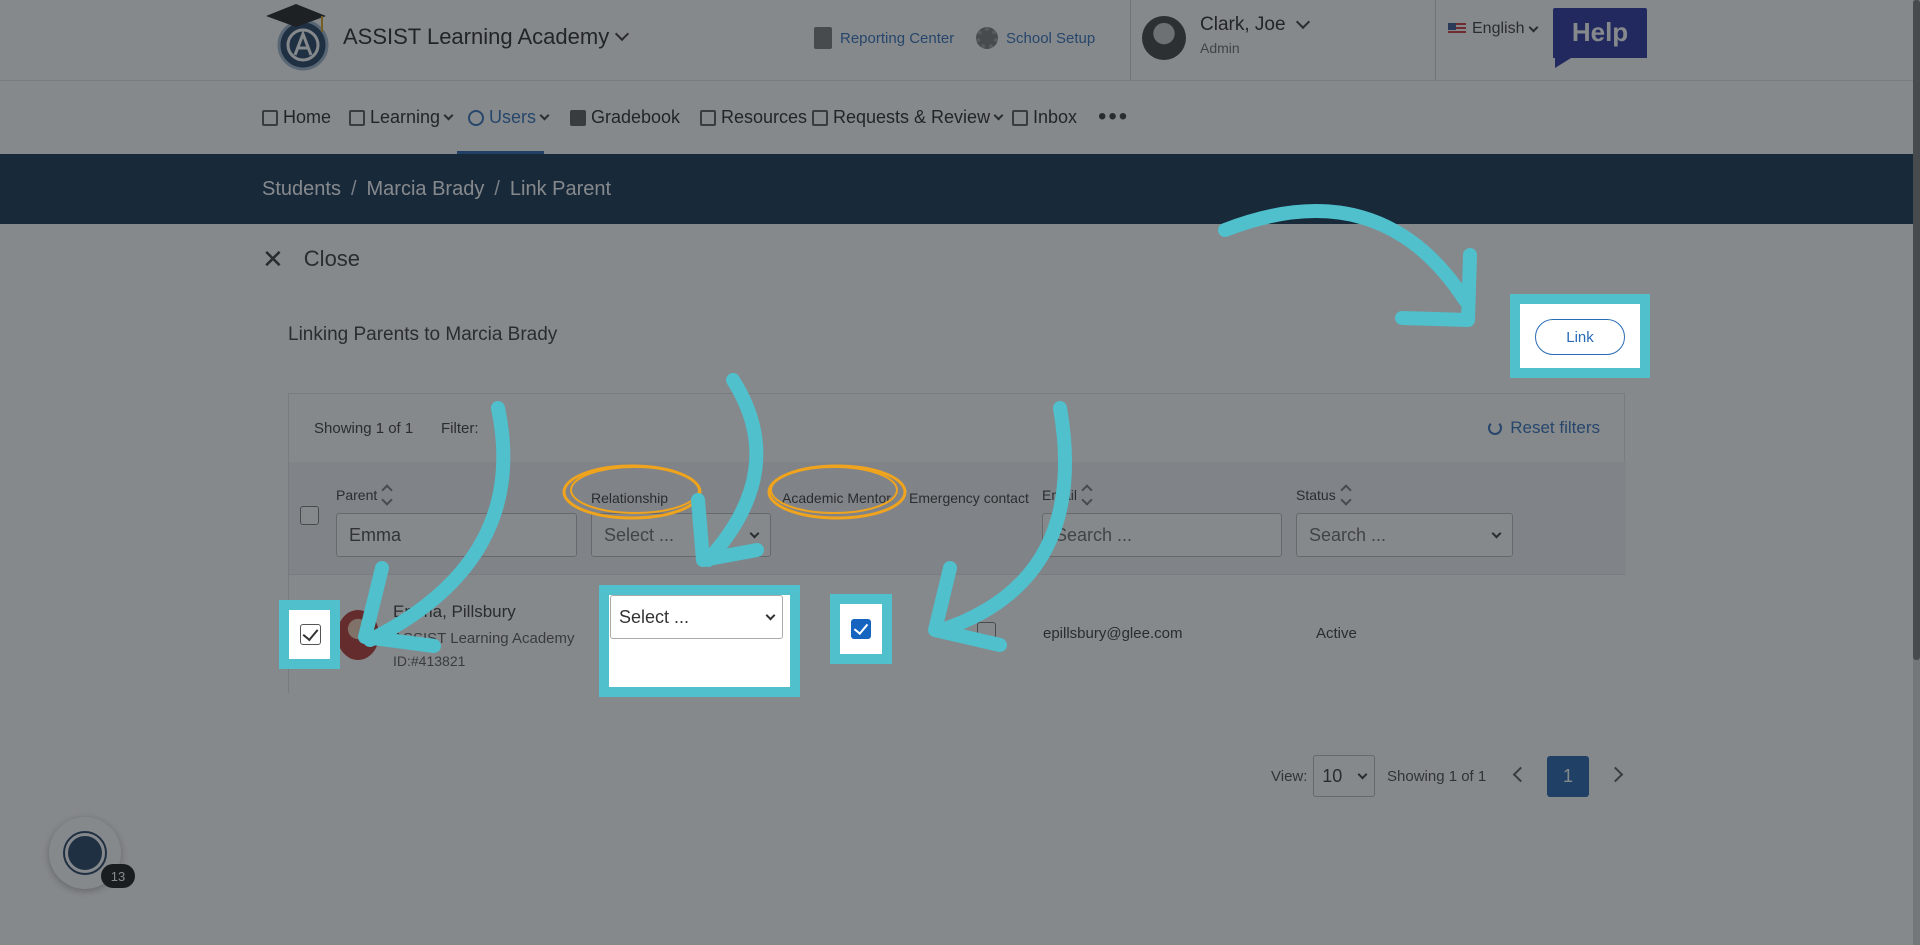 The width and height of the screenshot is (1920, 945). Describe the element at coordinates (987, 38) in the screenshot. I see `gear-icon` at that location.